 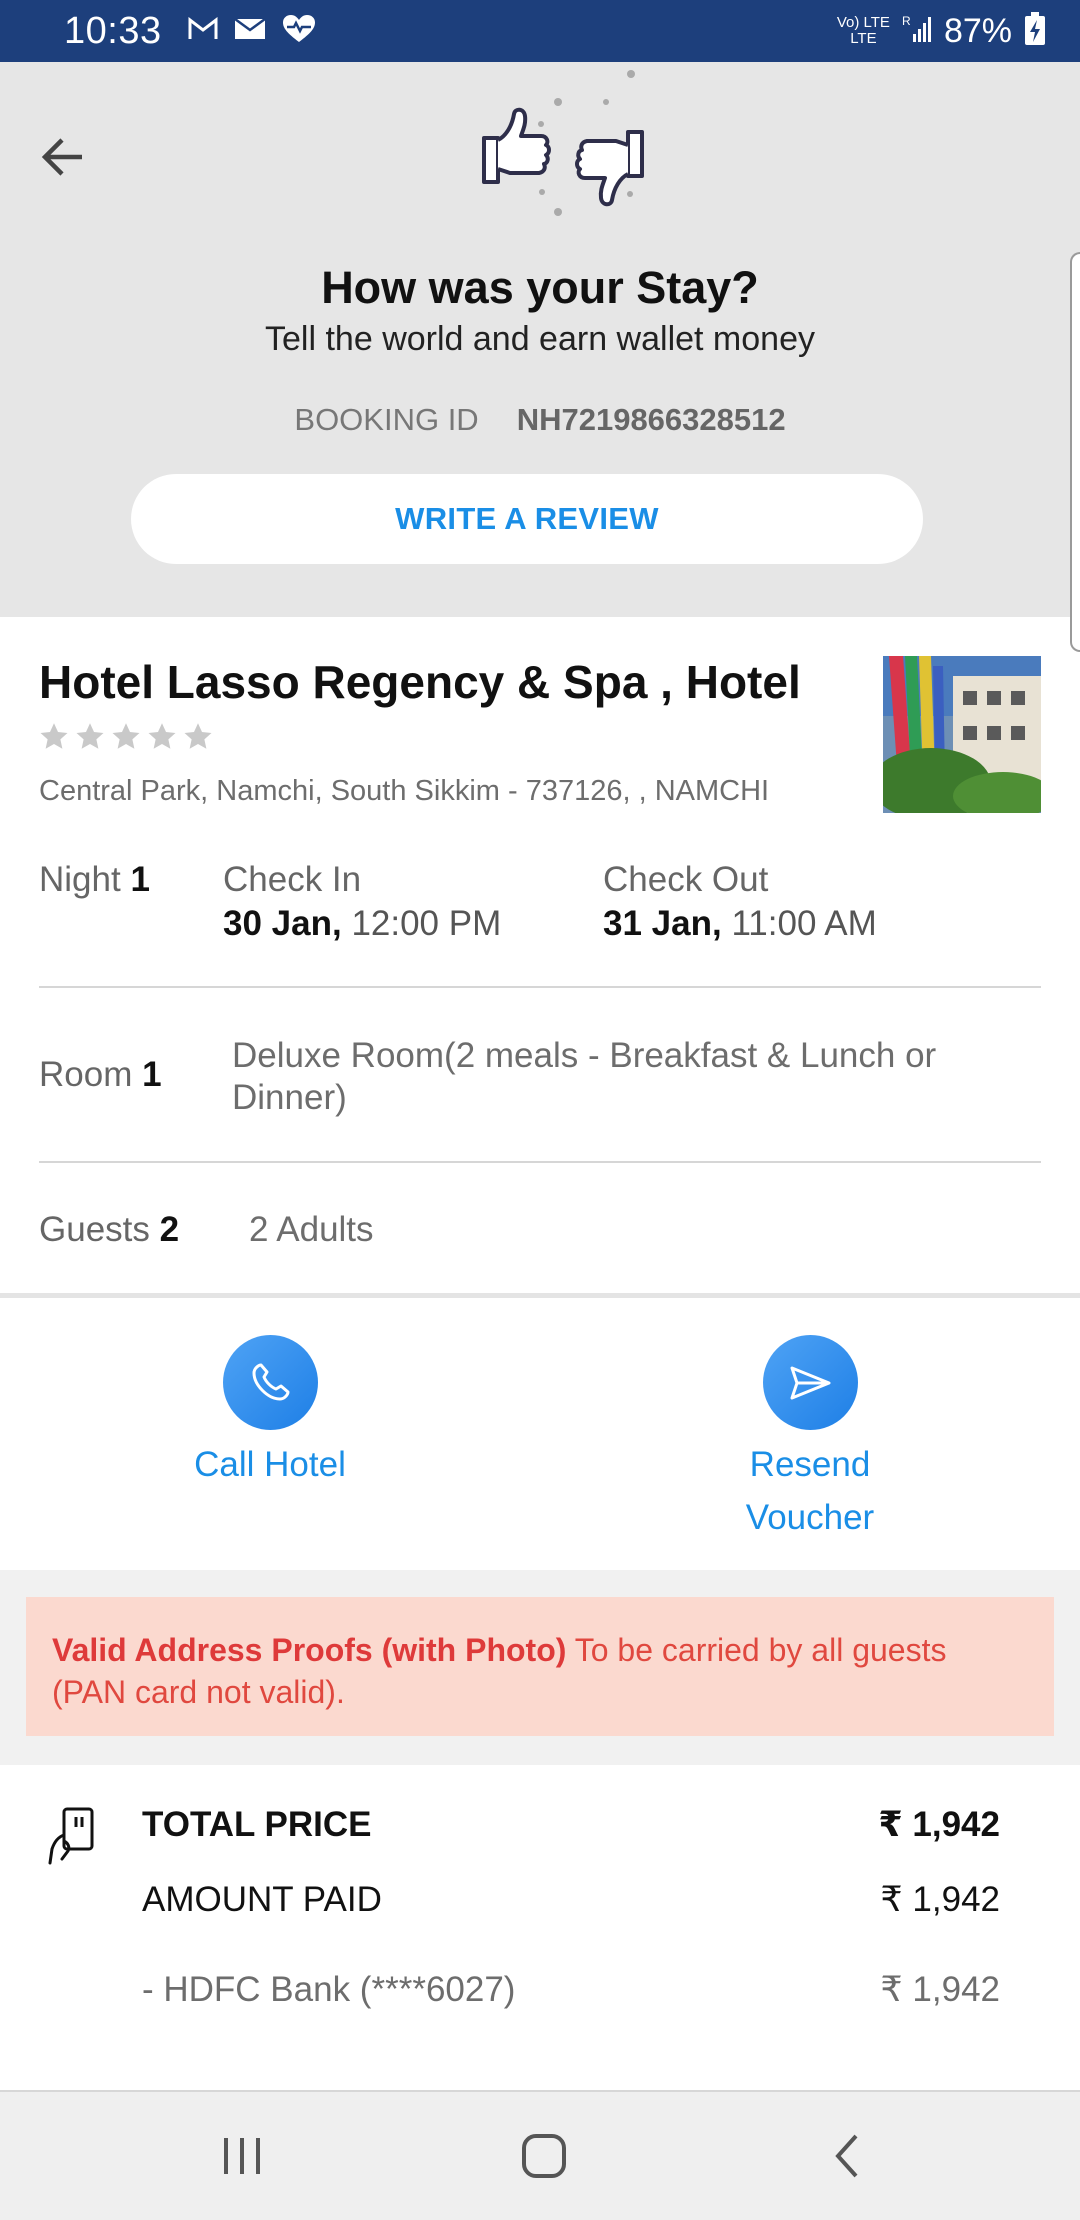 What do you see at coordinates (292, 879) in the screenshot?
I see `check-in-label: Check In` at bounding box center [292, 879].